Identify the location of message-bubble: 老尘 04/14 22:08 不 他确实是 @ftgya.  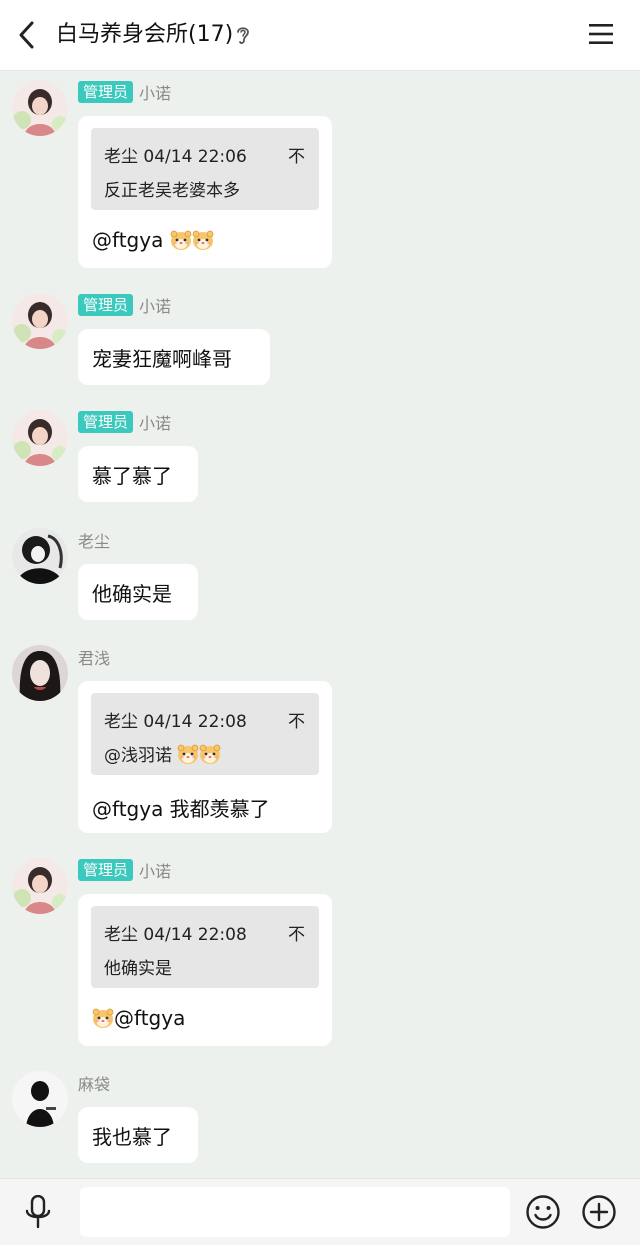
(205, 970).